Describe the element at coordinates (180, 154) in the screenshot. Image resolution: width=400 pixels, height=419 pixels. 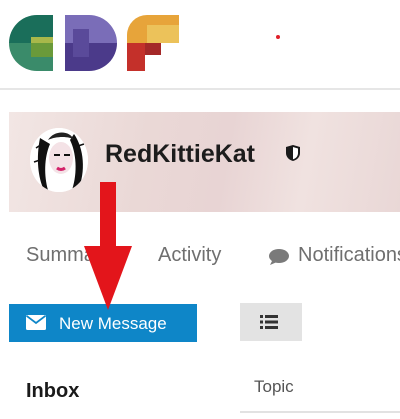
I see `profile-username: RedKittieKat` at that location.